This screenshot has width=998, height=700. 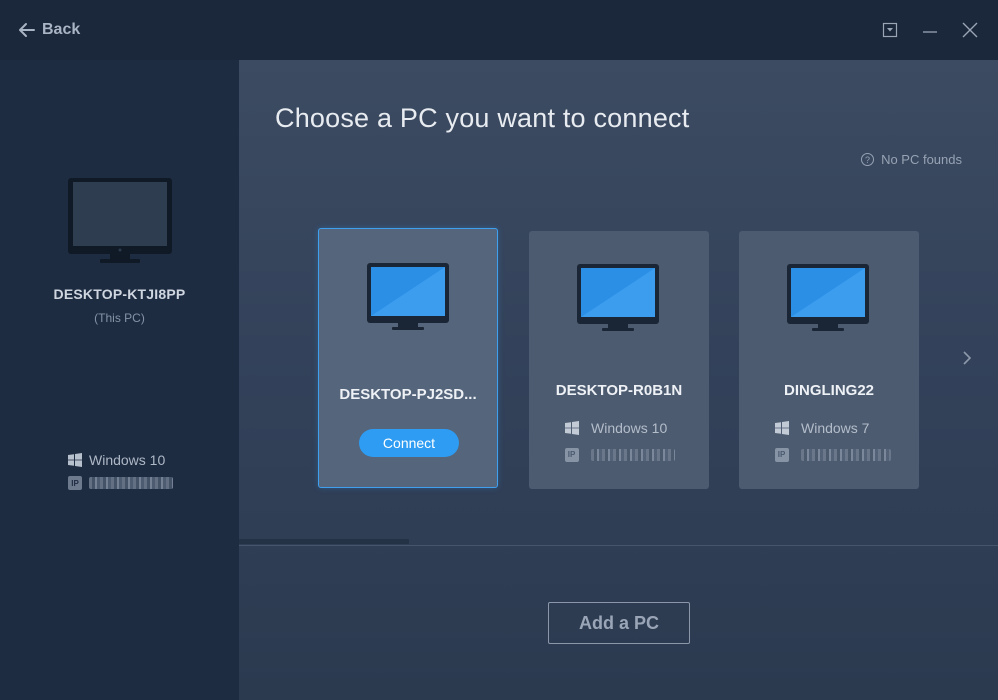 What do you see at coordinates (127, 460) in the screenshot?
I see `this-pc-os: Windows 10` at bounding box center [127, 460].